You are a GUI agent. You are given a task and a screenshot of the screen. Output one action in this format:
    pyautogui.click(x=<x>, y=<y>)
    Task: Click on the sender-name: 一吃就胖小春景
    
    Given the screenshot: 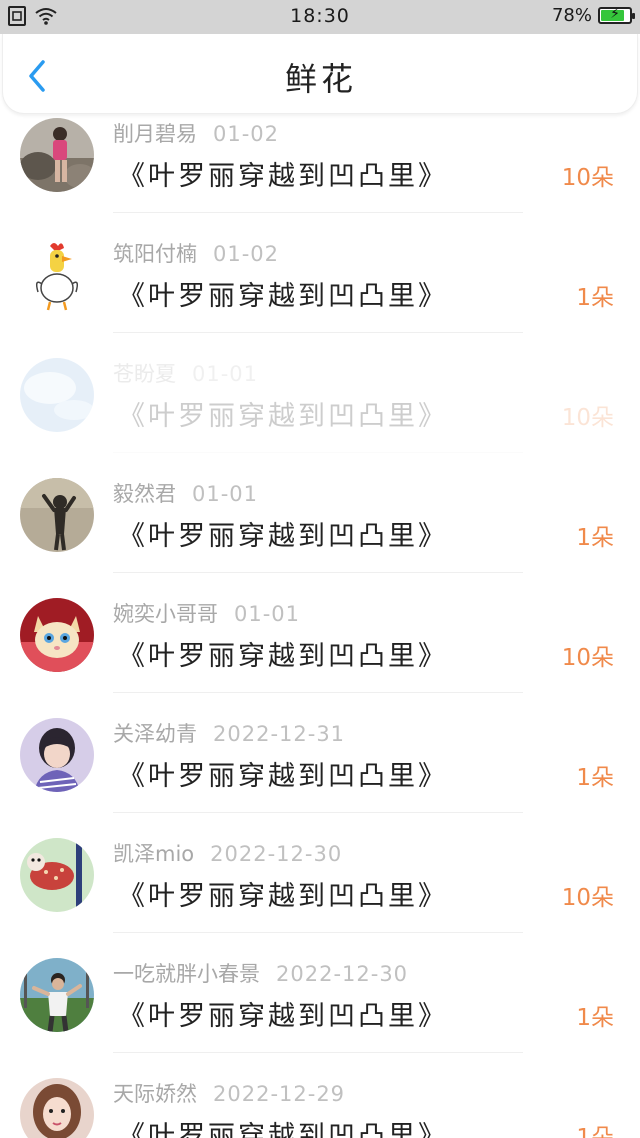 What is the action you would take?
    pyautogui.click(x=186, y=974)
    